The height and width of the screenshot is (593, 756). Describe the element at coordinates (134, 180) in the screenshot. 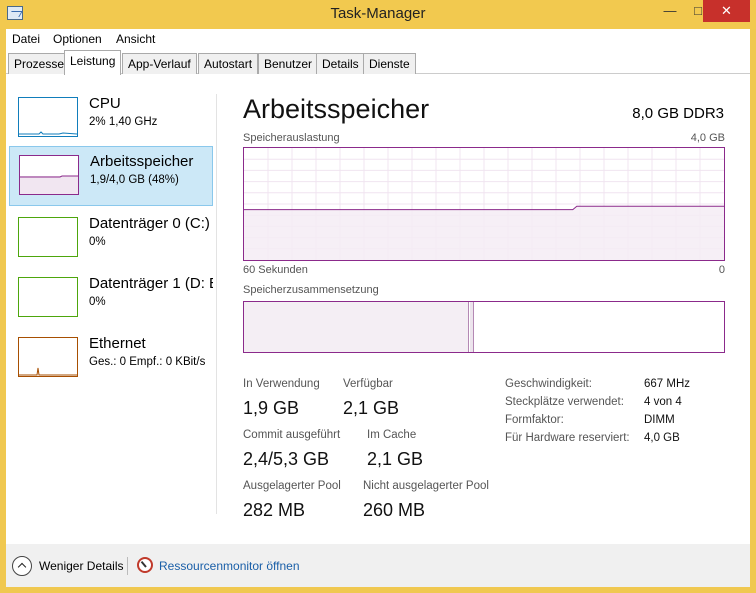

I see `sidebar-item-value: 1,9/4,0 GB (48%)` at that location.